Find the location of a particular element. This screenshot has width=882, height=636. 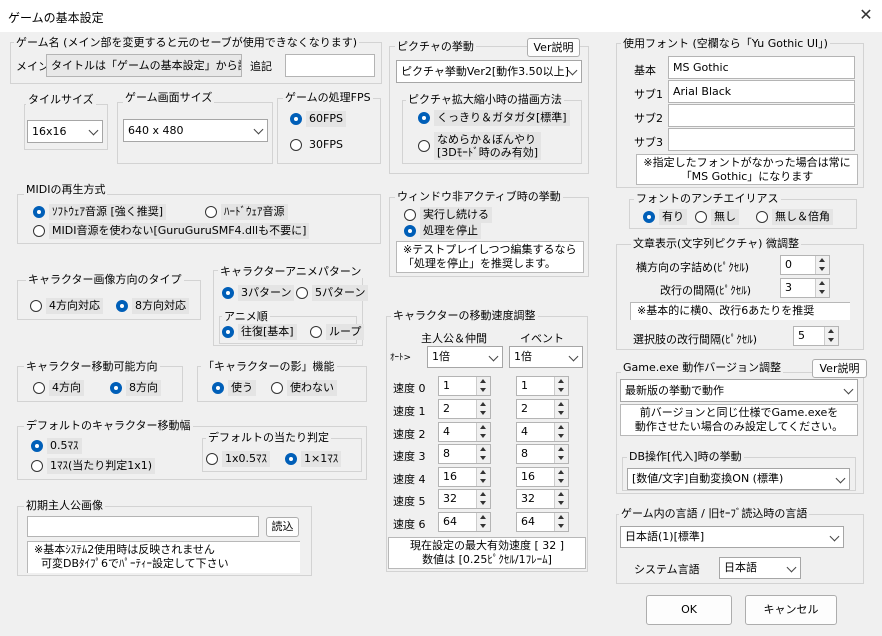

version-ver-button: Ver説明 is located at coordinates (839, 368).